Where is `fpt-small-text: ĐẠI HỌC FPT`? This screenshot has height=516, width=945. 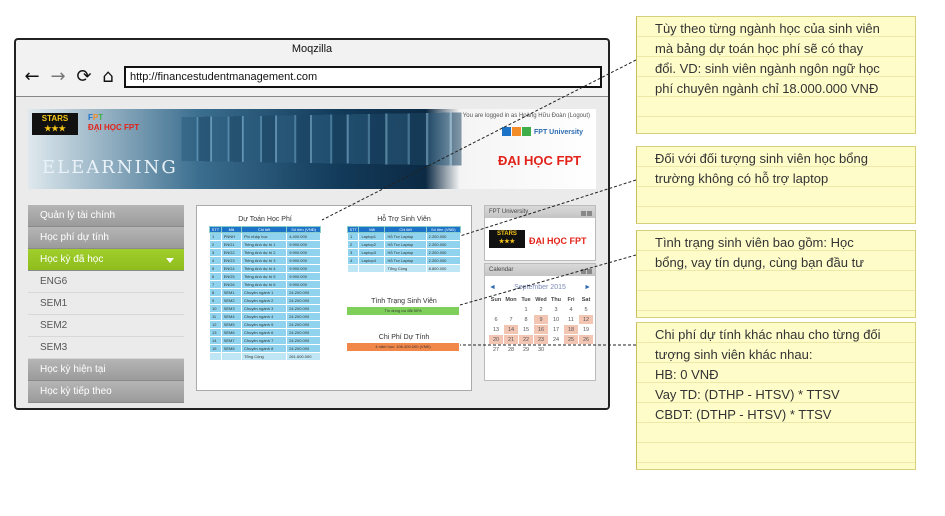 fpt-small-text: ĐẠI HỌC FPT is located at coordinates (114, 127).